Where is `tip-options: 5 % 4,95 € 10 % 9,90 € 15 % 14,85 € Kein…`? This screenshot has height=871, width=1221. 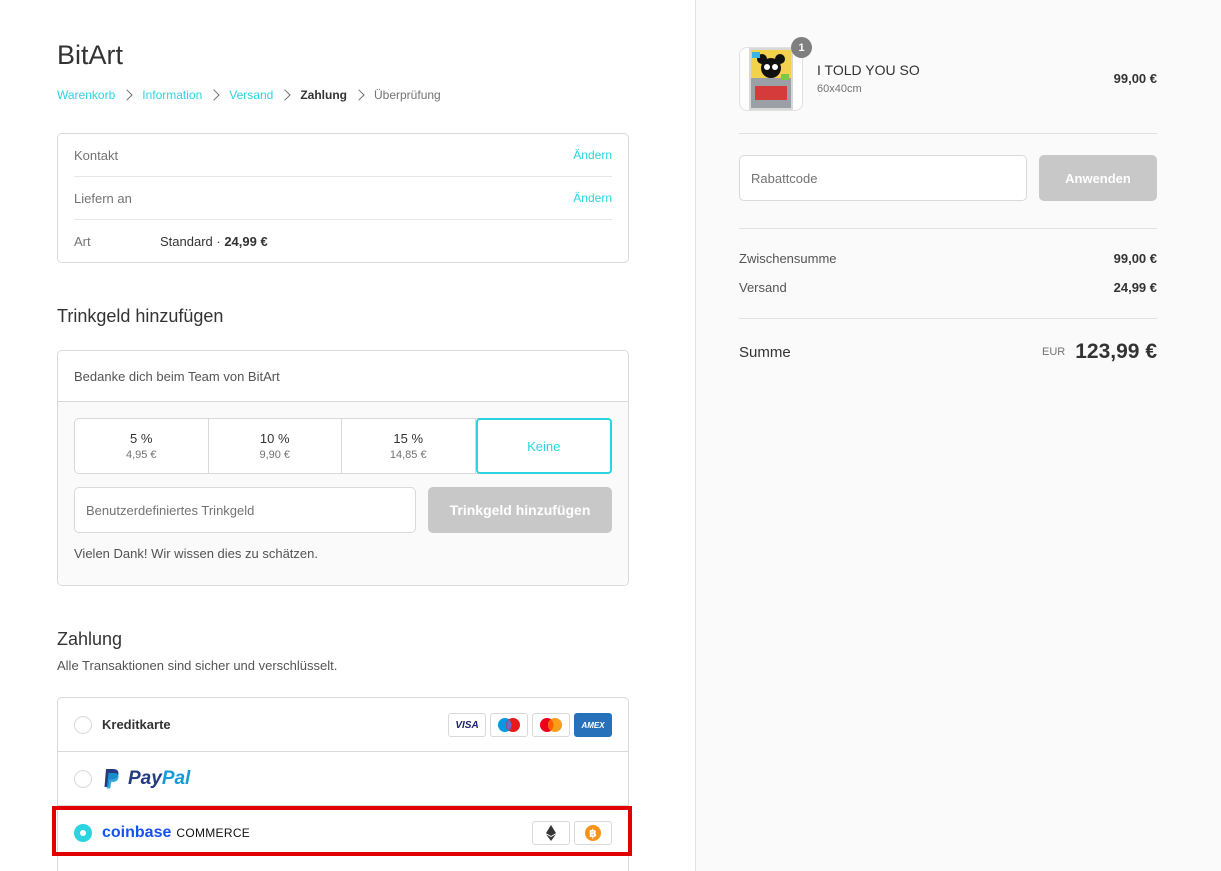
tip-options: 5 % 4,95 € 10 % 9,90 € 15 % 14,85 € Kein… is located at coordinates (343, 446).